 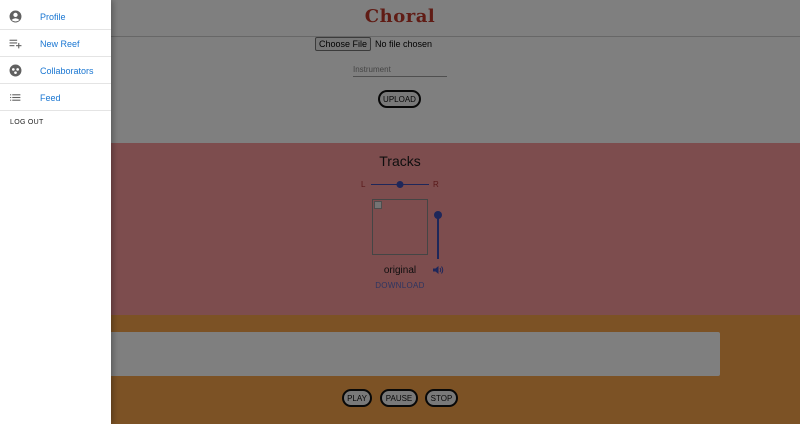 I want to click on drawer-item-new-reef: New Reef, so click(x=55, y=44).